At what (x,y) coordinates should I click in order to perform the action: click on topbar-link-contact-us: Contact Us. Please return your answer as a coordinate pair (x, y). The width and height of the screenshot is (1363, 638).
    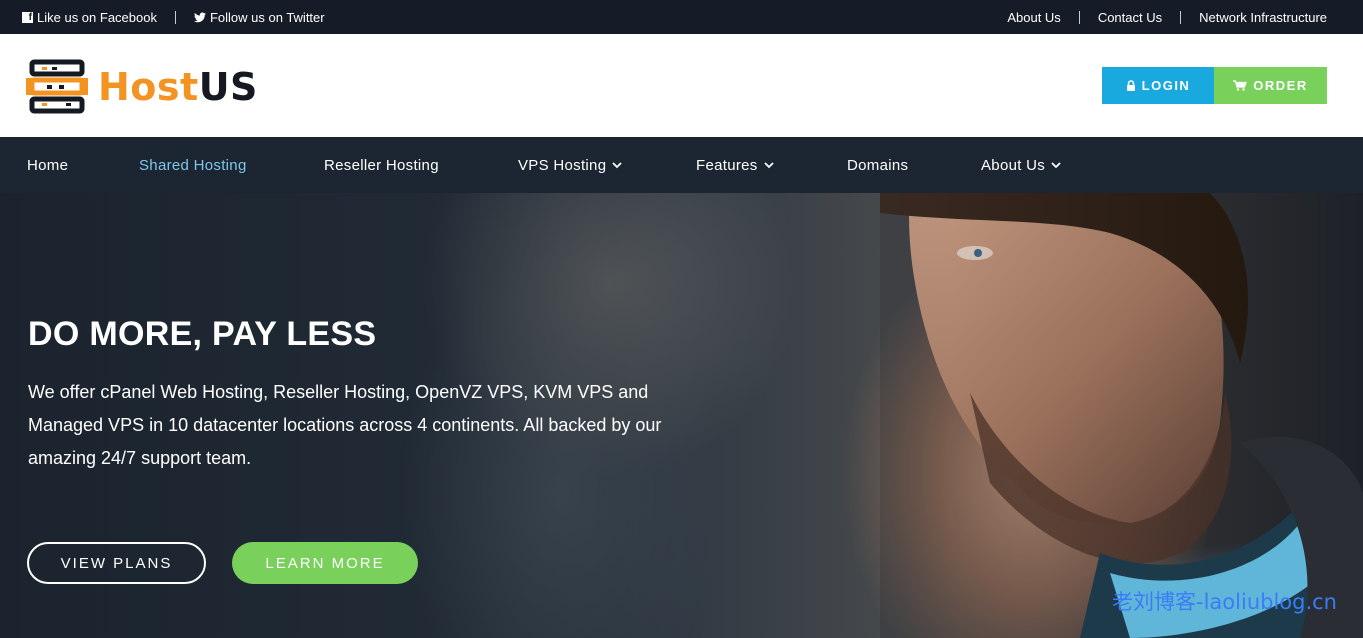
    Looking at the image, I should click on (1130, 17).